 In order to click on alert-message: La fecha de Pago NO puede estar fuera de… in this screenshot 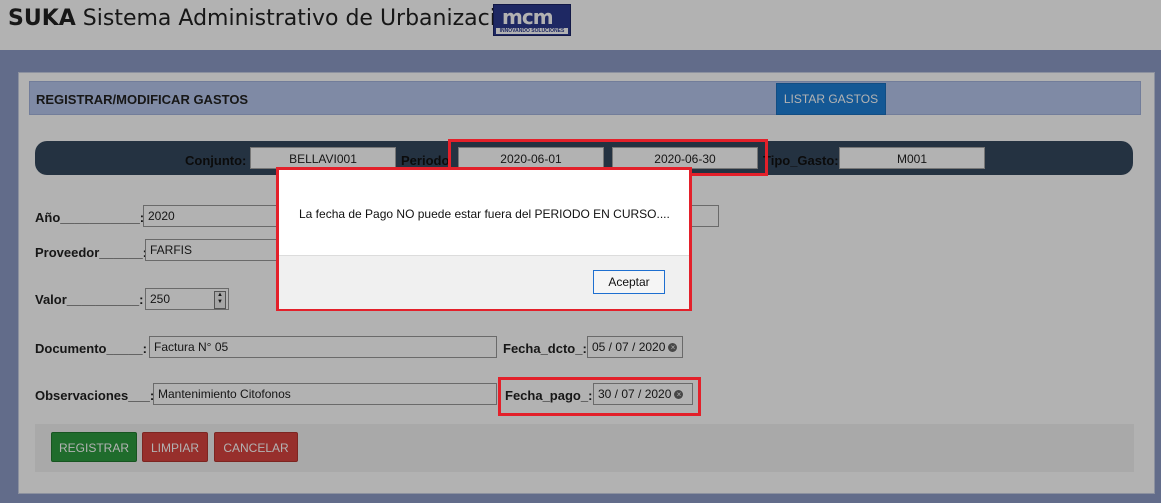, I will do `click(484, 214)`.